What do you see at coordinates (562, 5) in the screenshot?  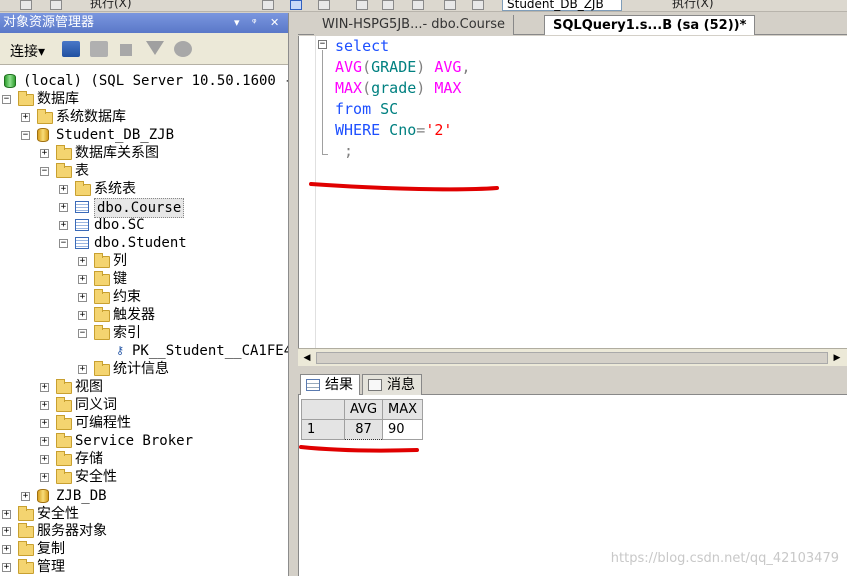 I see `database-selector: Student_DB_ZJB` at bounding box center [562, 5].